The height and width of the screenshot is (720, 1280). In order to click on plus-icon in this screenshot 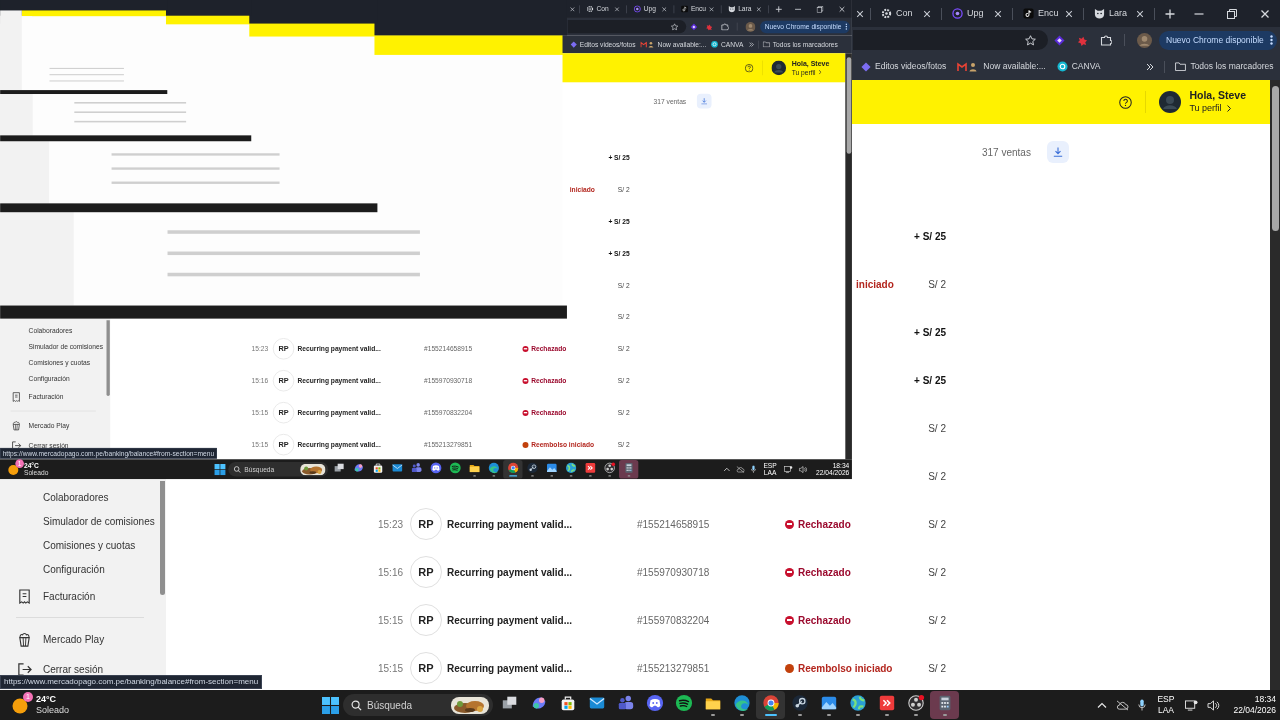, I will do `click(1170, 13)`.